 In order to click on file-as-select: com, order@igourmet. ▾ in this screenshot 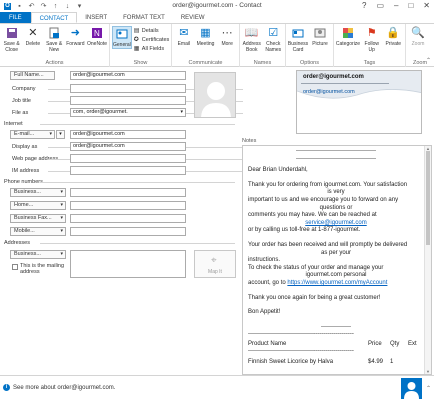, I will do `click(128, 112)`.